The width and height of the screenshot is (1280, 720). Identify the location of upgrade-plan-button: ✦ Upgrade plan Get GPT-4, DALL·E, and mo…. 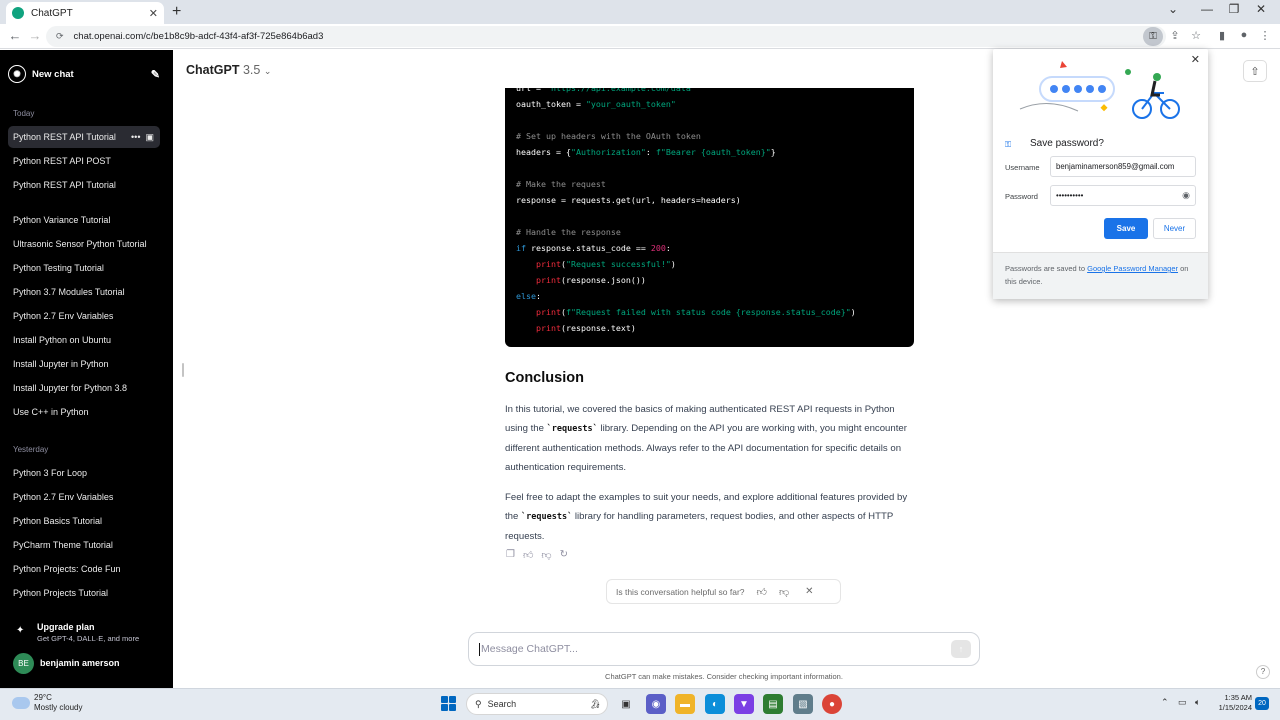
(88, 633).